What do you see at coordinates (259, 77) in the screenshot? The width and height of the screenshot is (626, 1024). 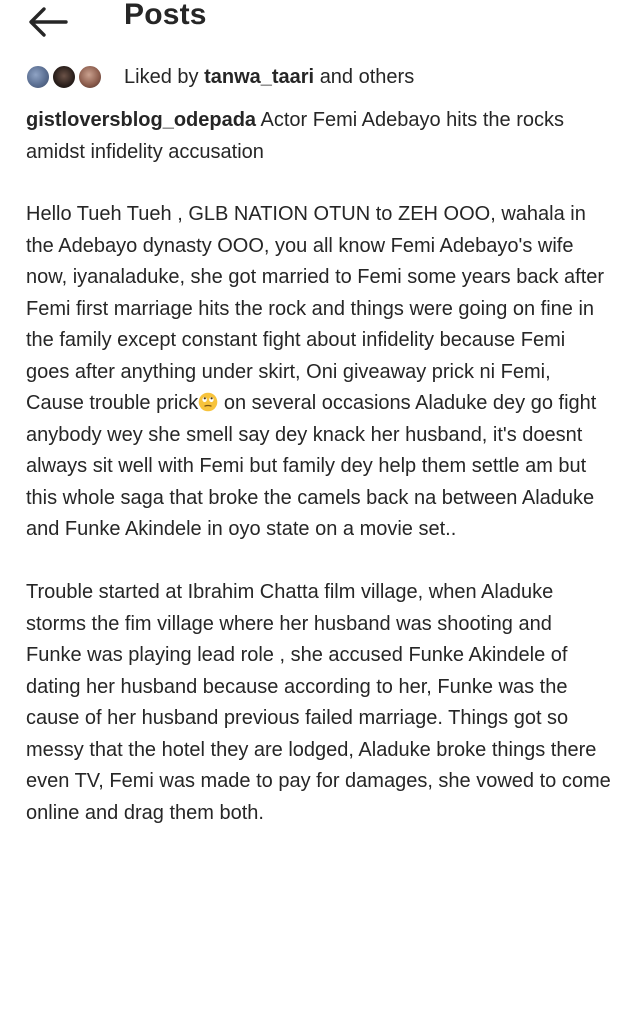 I see `liked-by-username: tanwa_taari` at bounding box center [259, 77].